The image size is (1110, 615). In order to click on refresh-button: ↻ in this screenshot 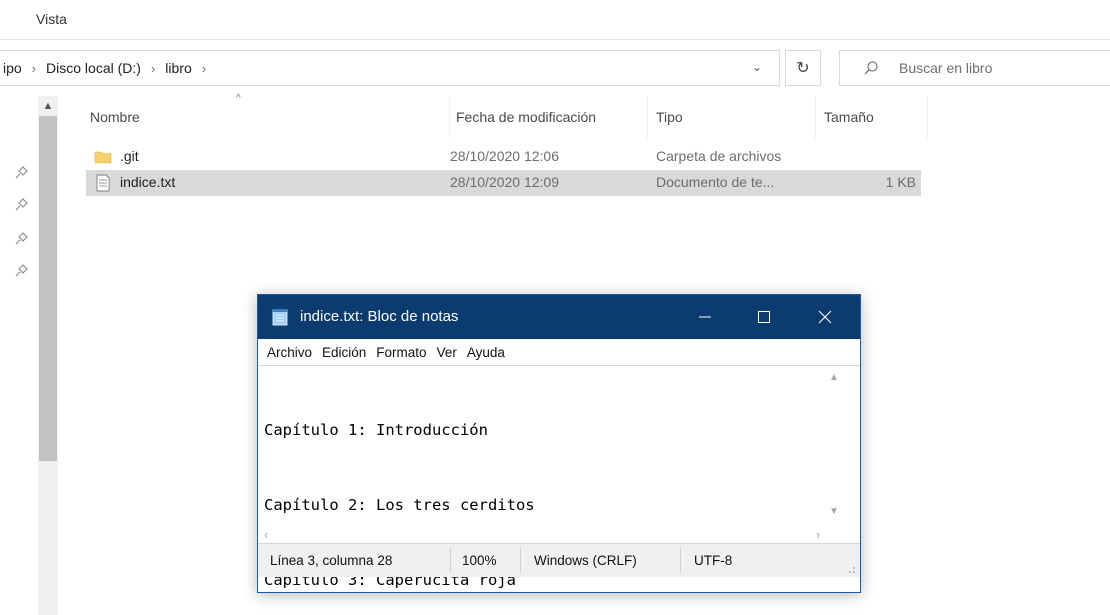, I will do `click(803, 68)`.